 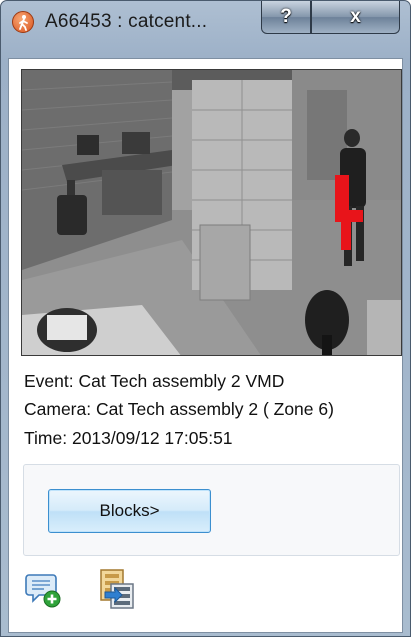 I want to click on close-label: x, so click(x=355, y=16).